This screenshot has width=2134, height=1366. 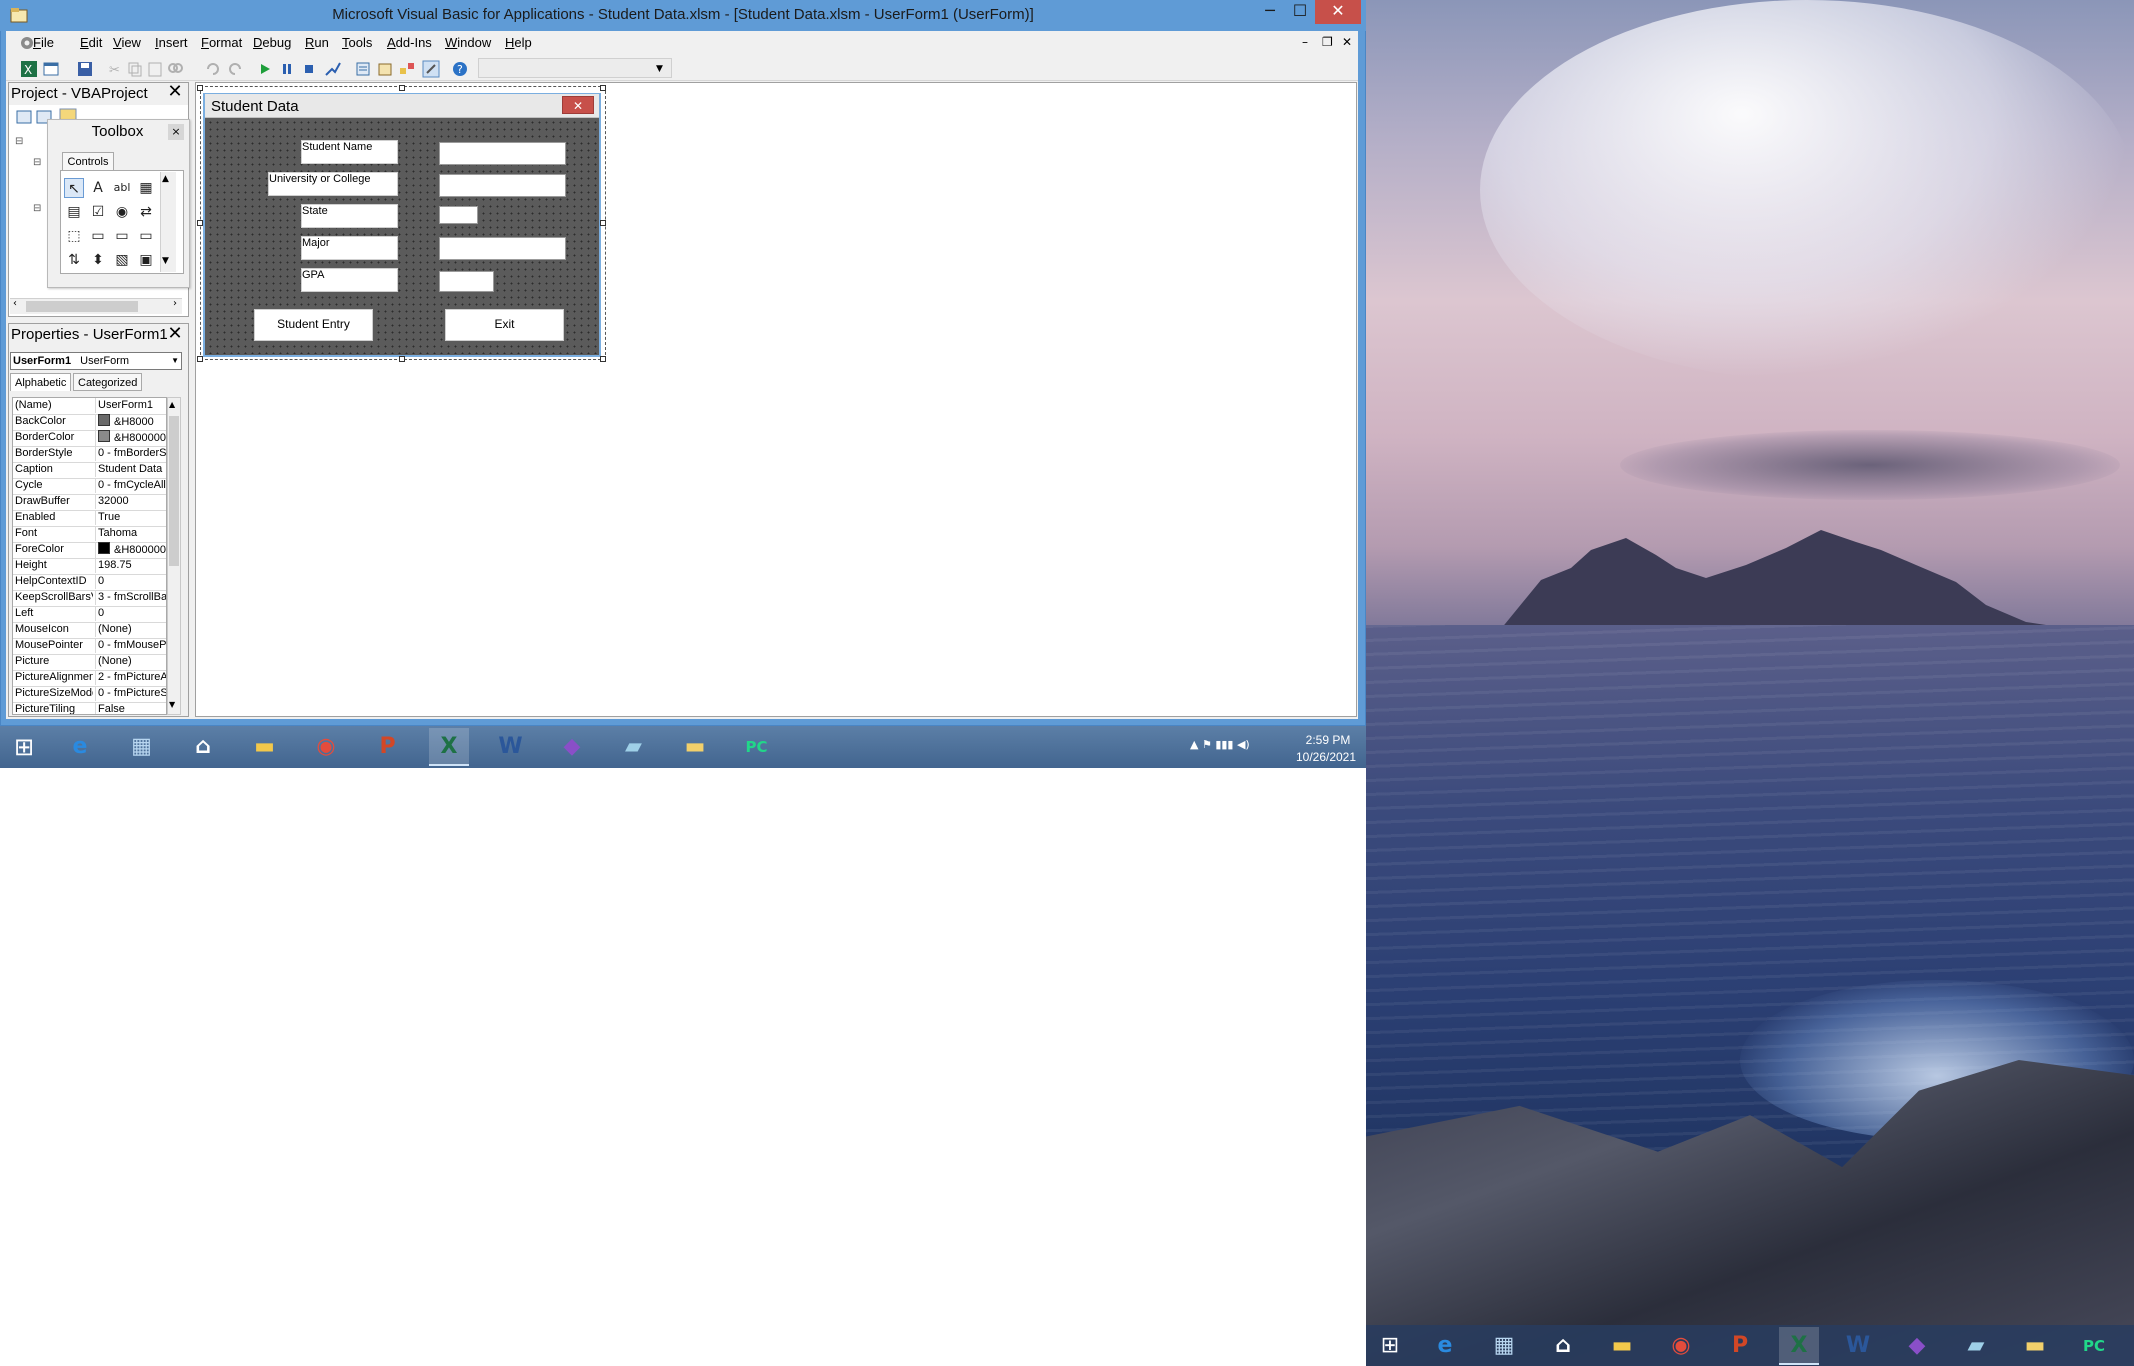 What do you see at coordinates (357, 42) in the screenshot?
I see `menu-tools: Tools` at bounding box center [357, 42].